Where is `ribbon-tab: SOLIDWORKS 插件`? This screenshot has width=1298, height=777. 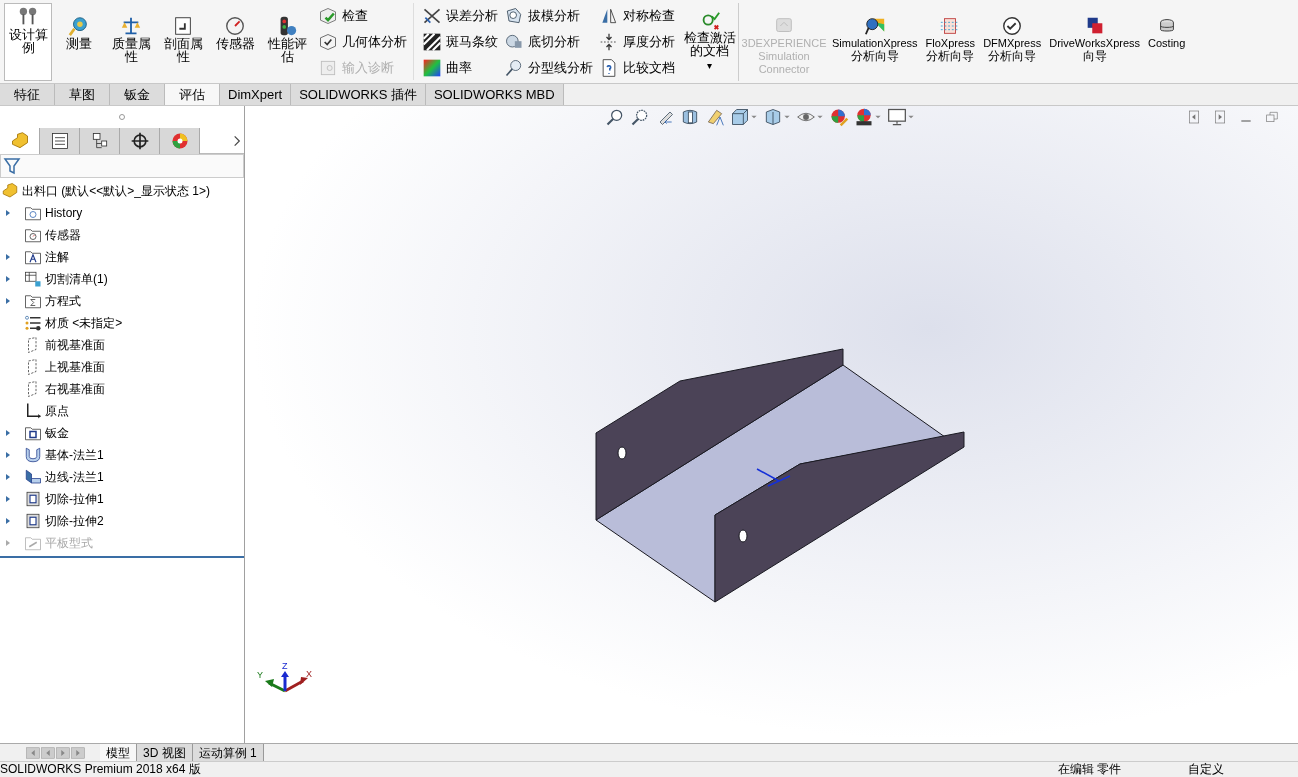 ribbon-tab: SOLIDWORKS 插件 is located at coordinates (358, 94).